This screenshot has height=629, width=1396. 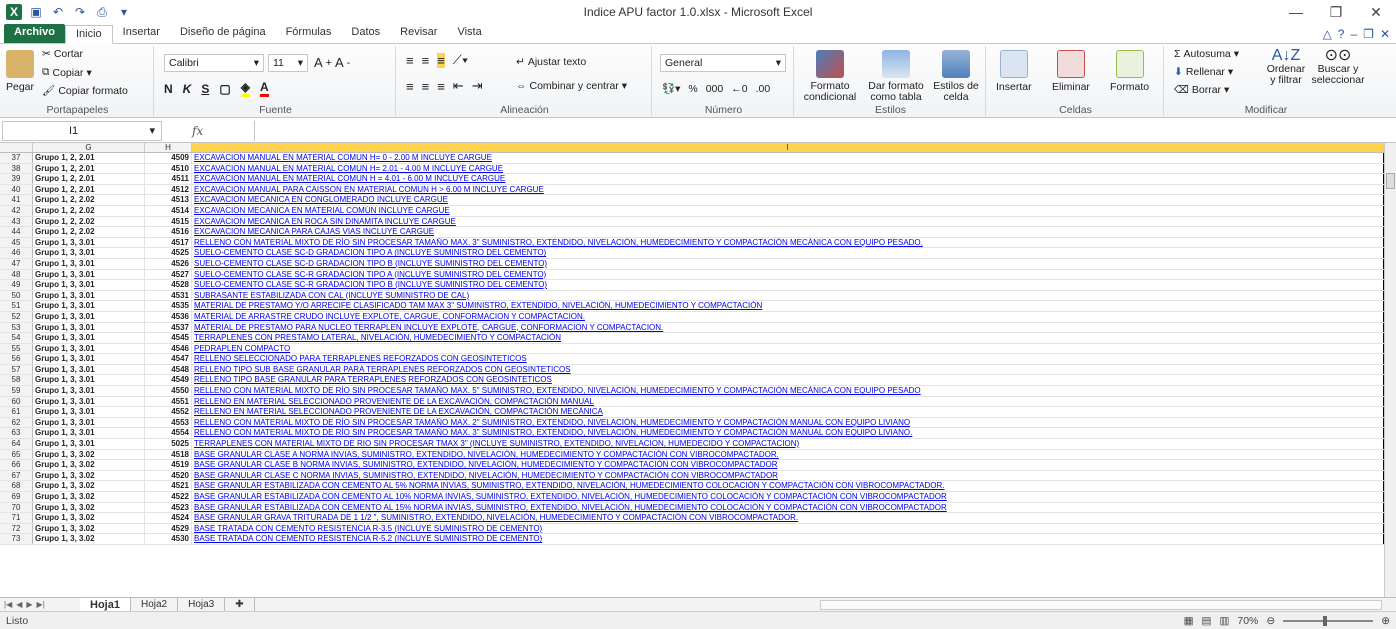 I want to click on row-number: 37, so click(x=16, y=158).